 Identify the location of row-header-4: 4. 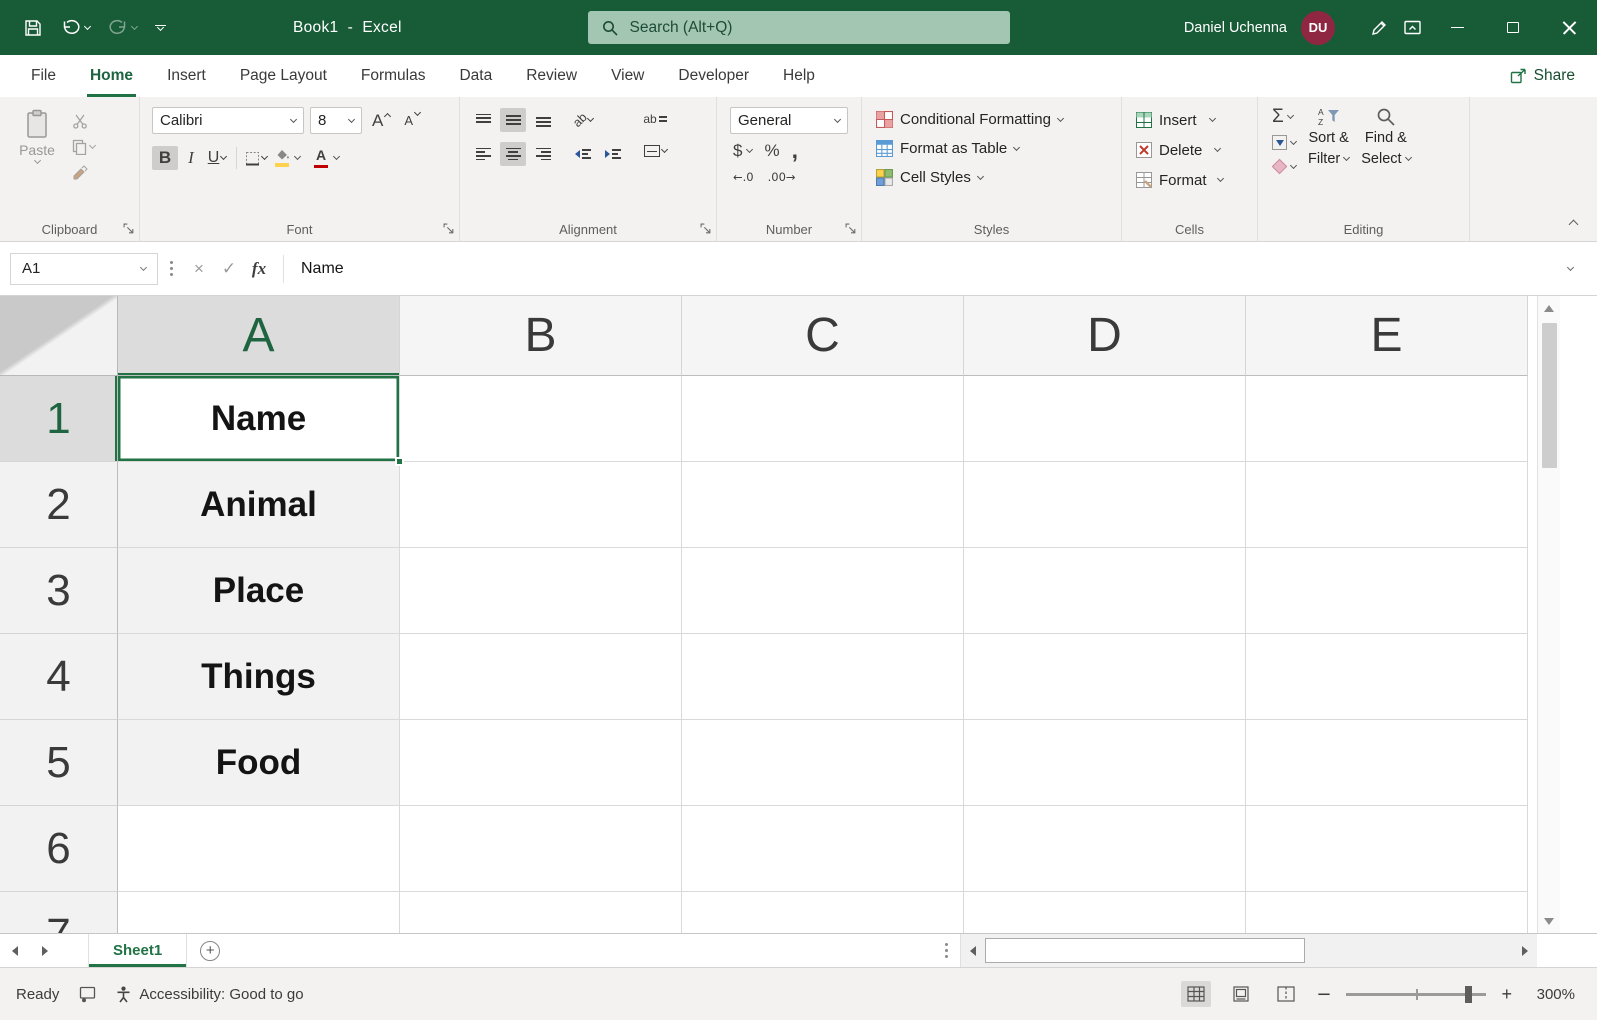
(59, 677).